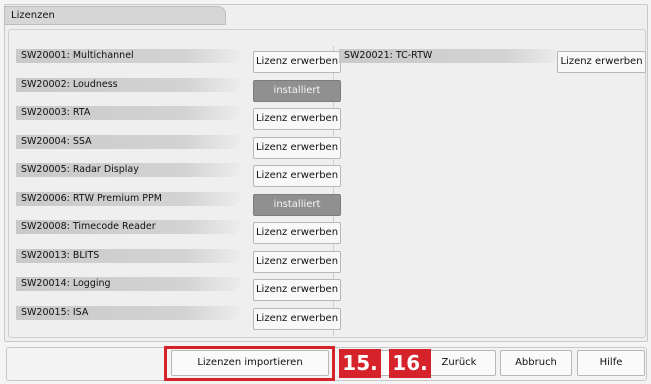  I want to click on import-highlight-box, so click(249, 363).